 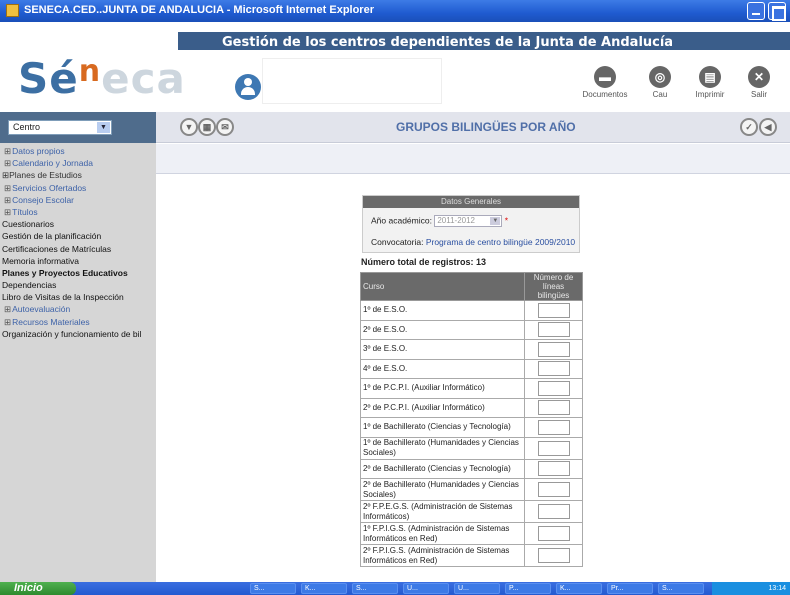 I want to click on sidebar-item: ⊞Recursos Materiales, so click(x=78, y=322).